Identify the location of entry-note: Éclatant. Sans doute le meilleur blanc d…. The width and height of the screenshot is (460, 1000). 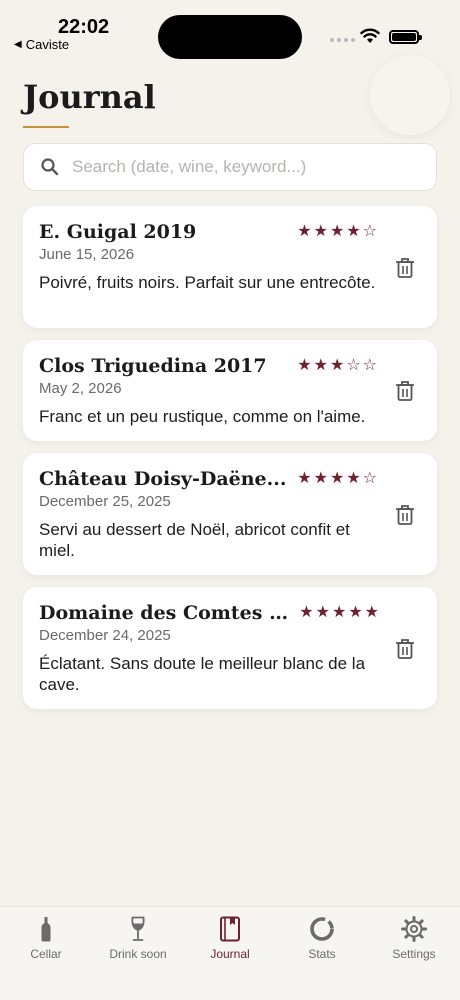
(202, 674).